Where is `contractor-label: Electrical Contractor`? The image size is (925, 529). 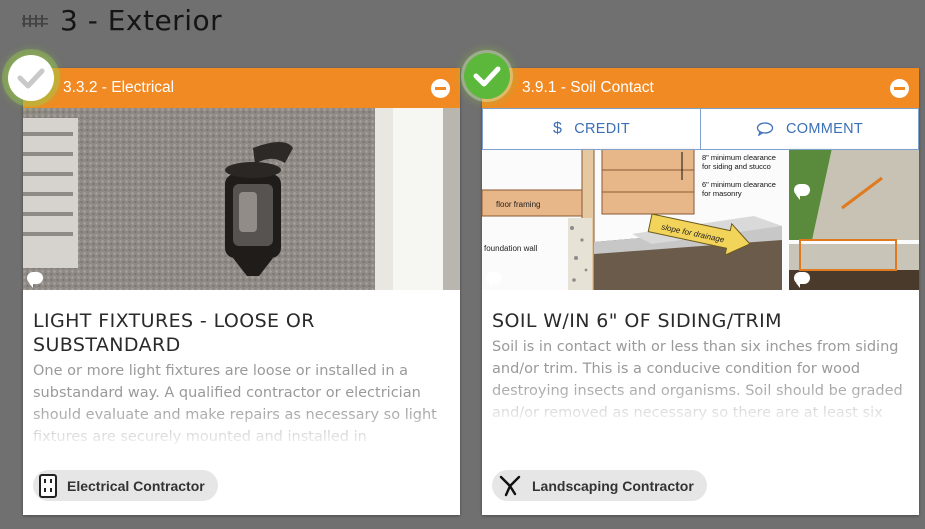
contractor-label: Electrical Contractor is located at coordinates (136, 485).